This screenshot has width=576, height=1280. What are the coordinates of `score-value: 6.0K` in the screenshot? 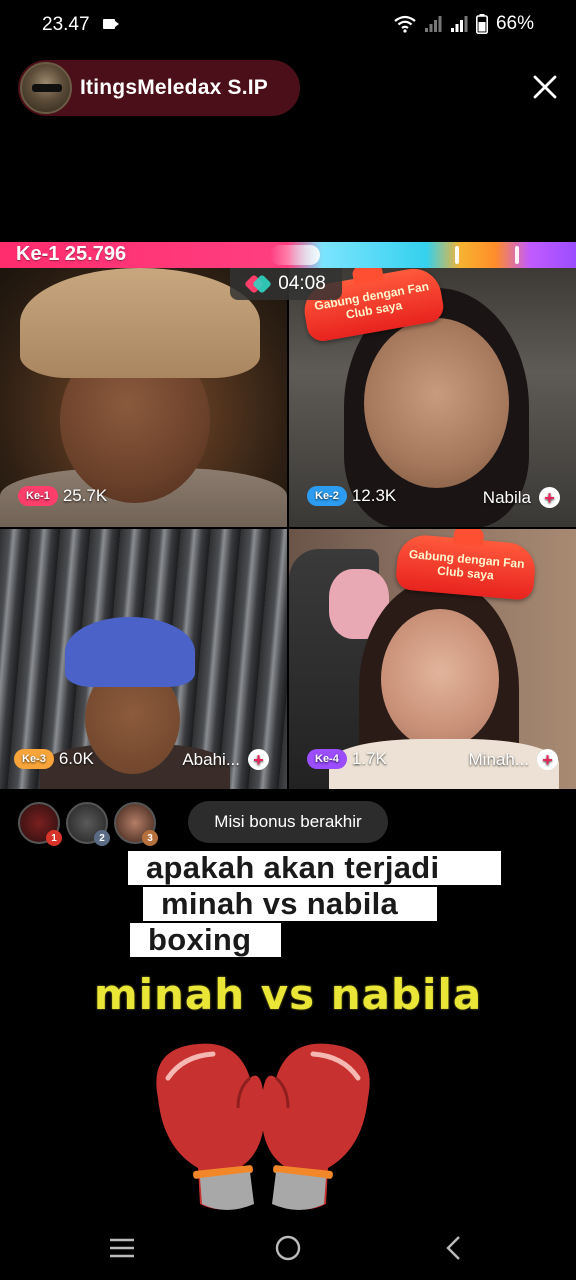 It's located at (76, 758).